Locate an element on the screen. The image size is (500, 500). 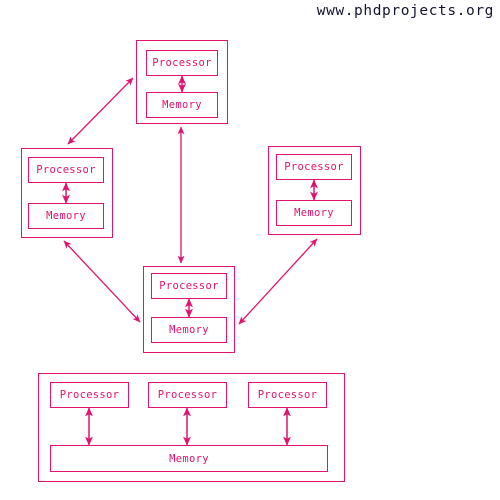
node-right-memory: Memory is located at coordinates (314, 213).